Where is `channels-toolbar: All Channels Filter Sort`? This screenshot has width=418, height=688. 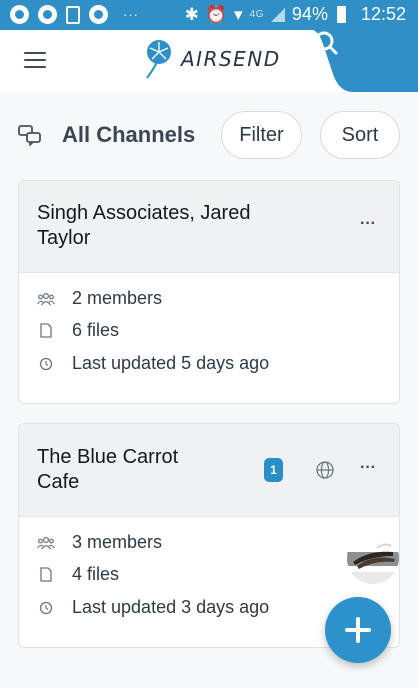
channels-toolbar: All Channels Filter Sort is located at coordinates (209, 136).